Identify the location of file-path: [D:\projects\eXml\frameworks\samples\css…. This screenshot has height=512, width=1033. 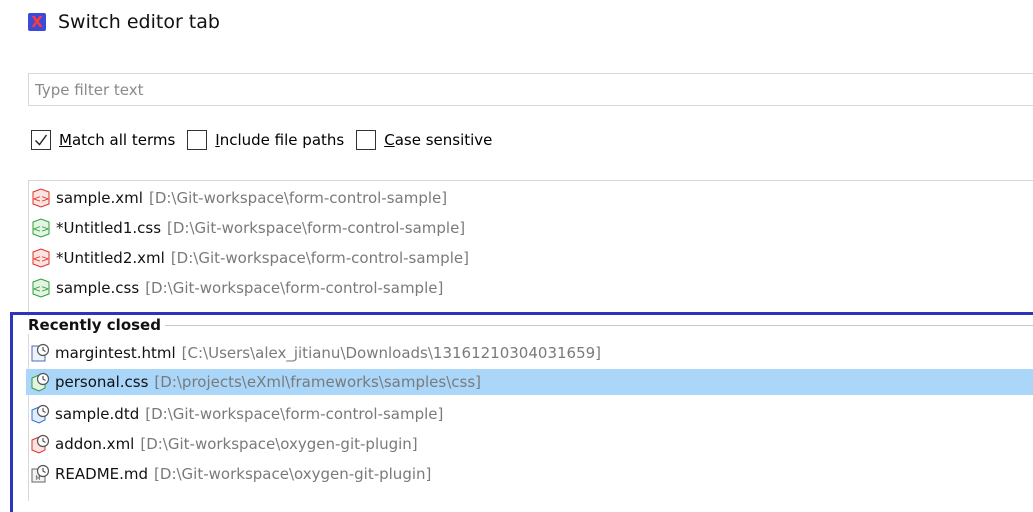
(317, 382).